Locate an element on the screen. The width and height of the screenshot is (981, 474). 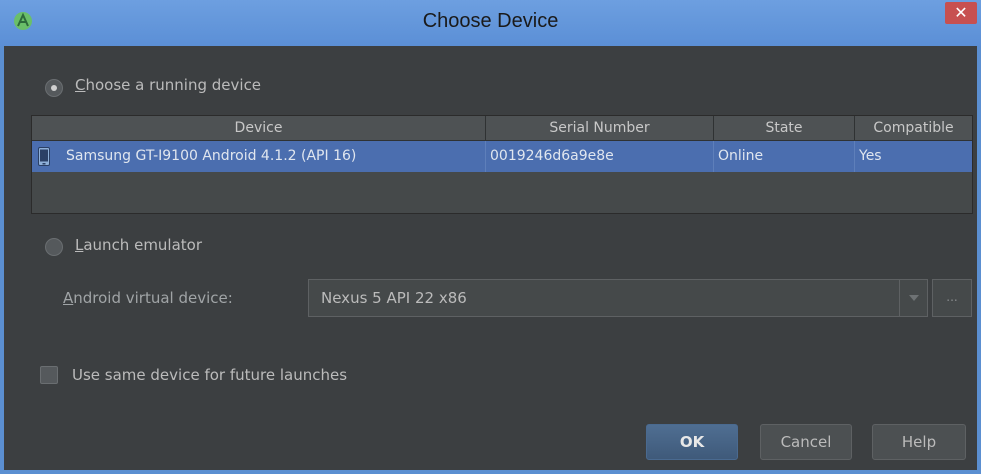
launch-emulator-label: Launch emulator is located at coordinates (138, 245).